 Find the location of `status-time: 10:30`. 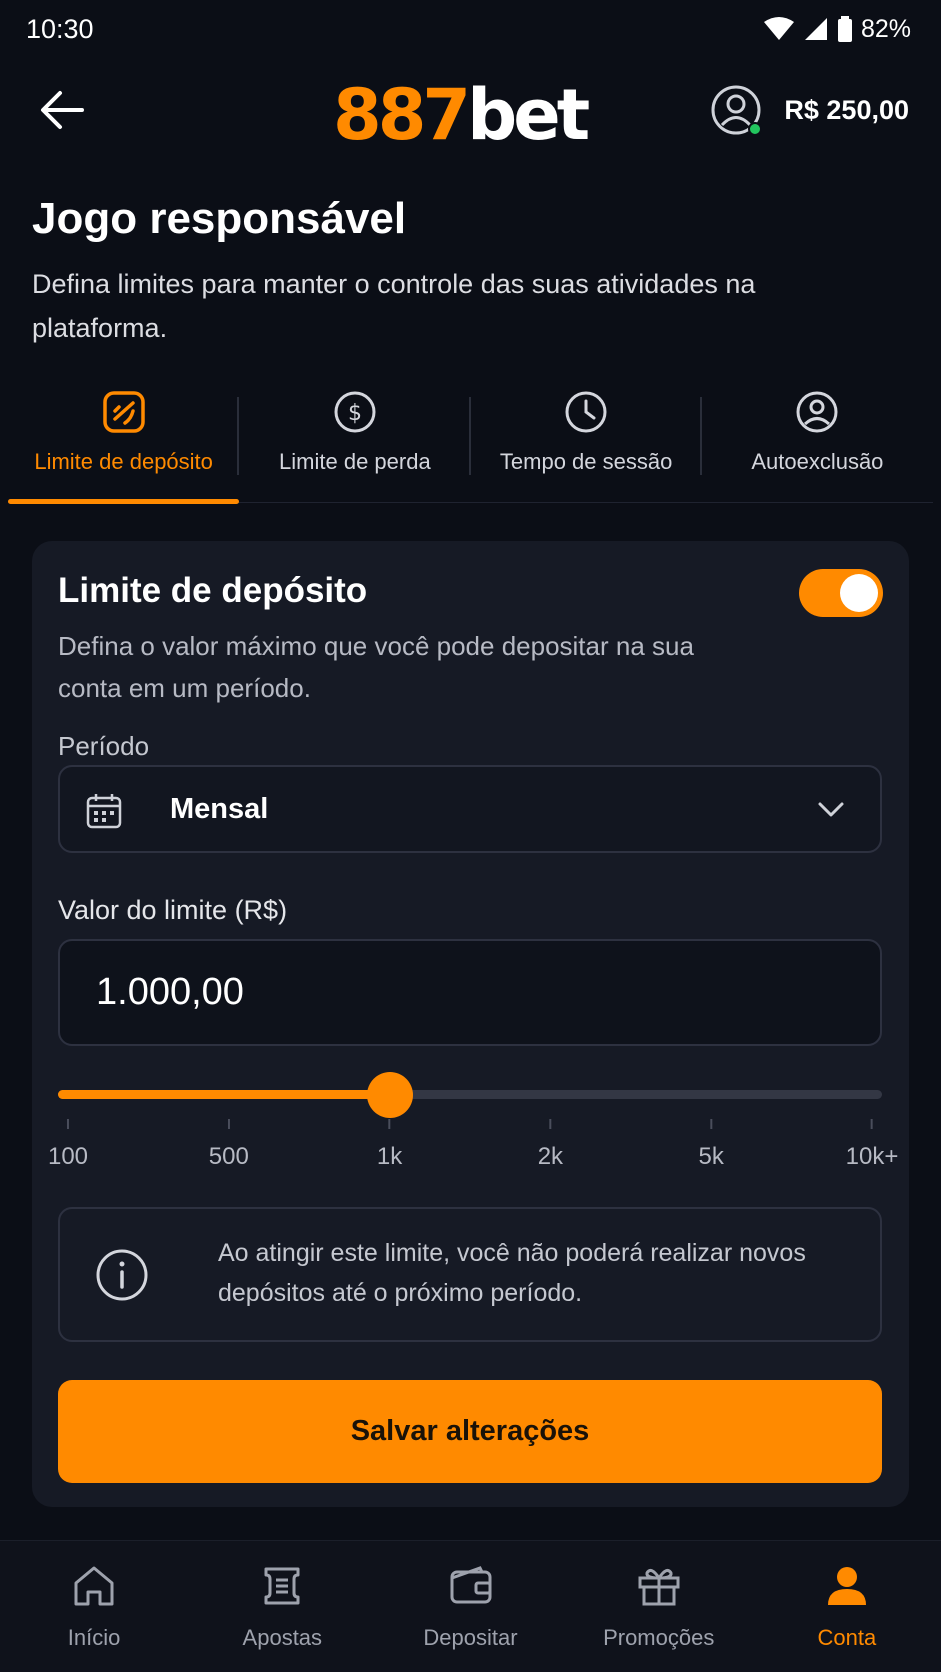

status-time: 10:30 is located at coordinates (60, 28).